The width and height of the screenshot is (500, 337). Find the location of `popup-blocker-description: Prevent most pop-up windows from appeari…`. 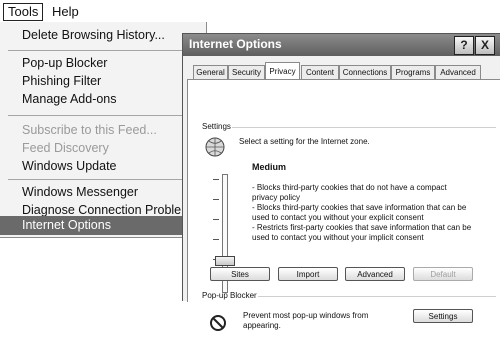

popup-blocker-description: Prevent most pop-up windows from appeari… is located at coordinates (306, 320).